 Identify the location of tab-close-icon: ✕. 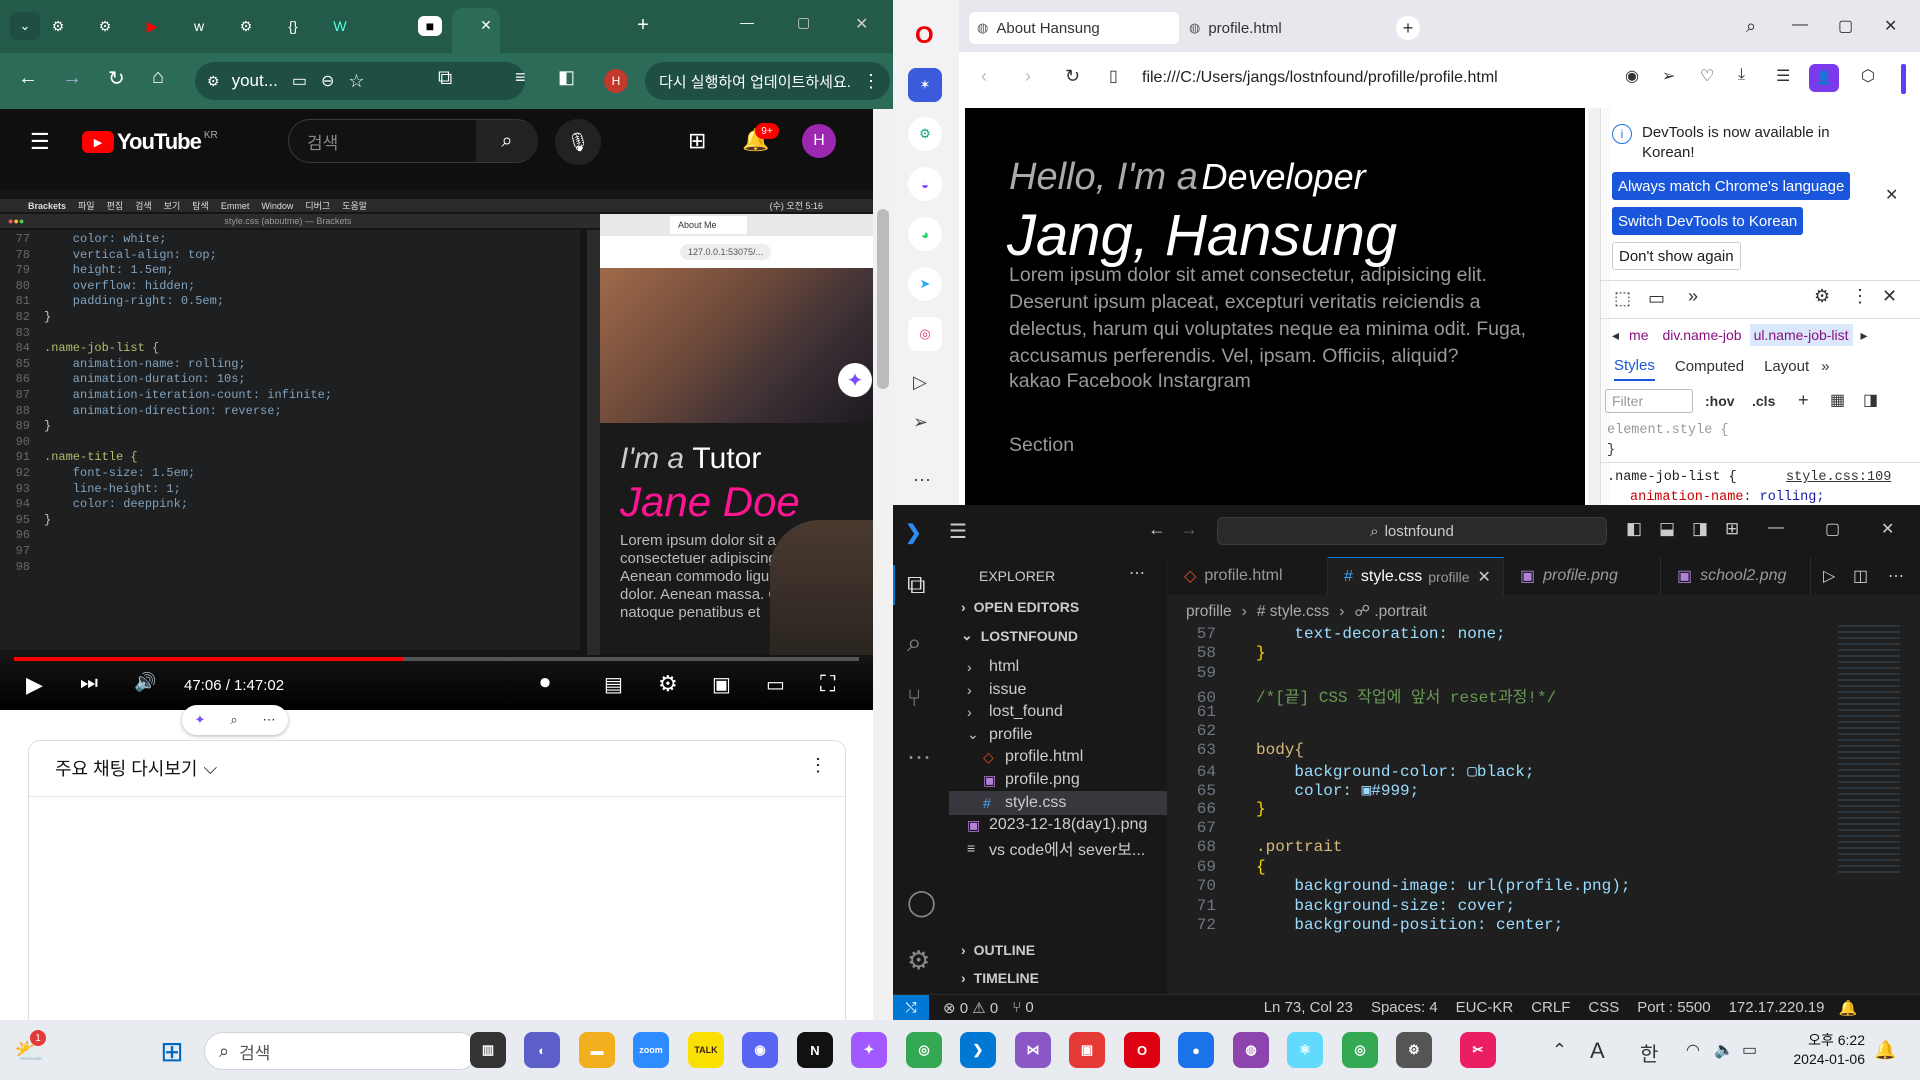
(1484, 577).